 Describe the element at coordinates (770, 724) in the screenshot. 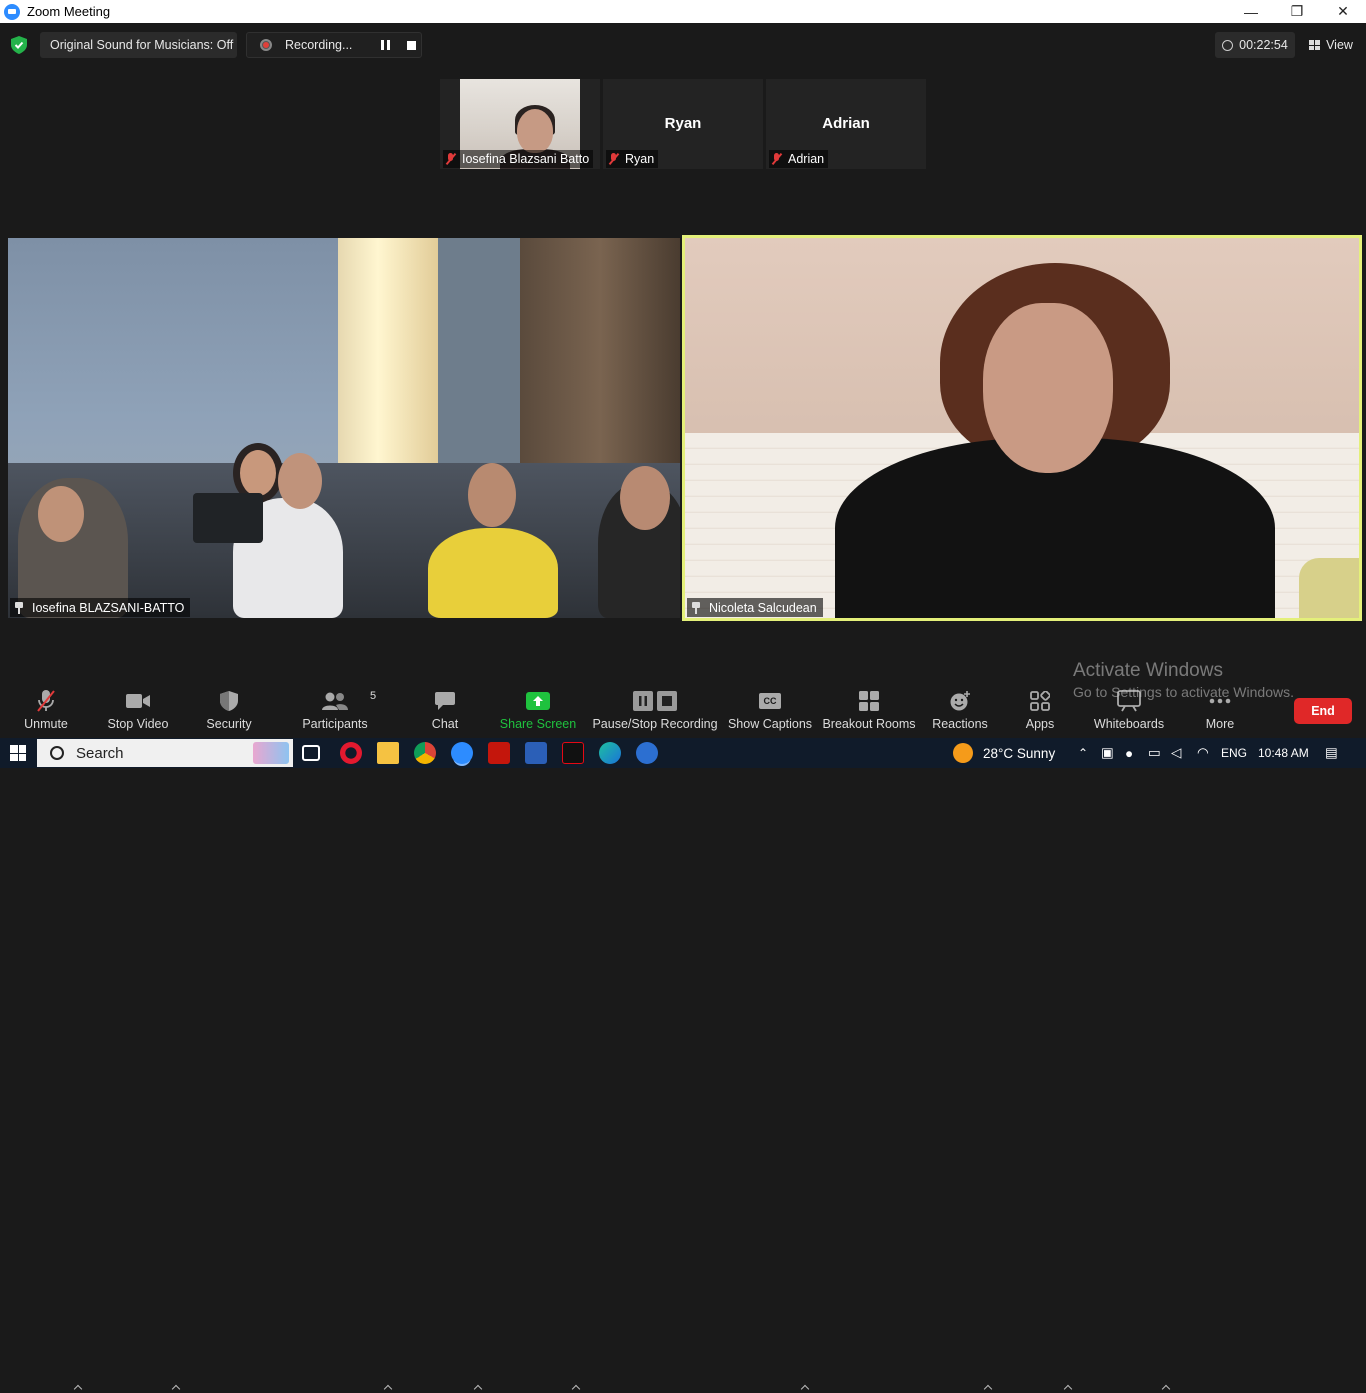

I see `show-captions-label: Show Captions` at that location.